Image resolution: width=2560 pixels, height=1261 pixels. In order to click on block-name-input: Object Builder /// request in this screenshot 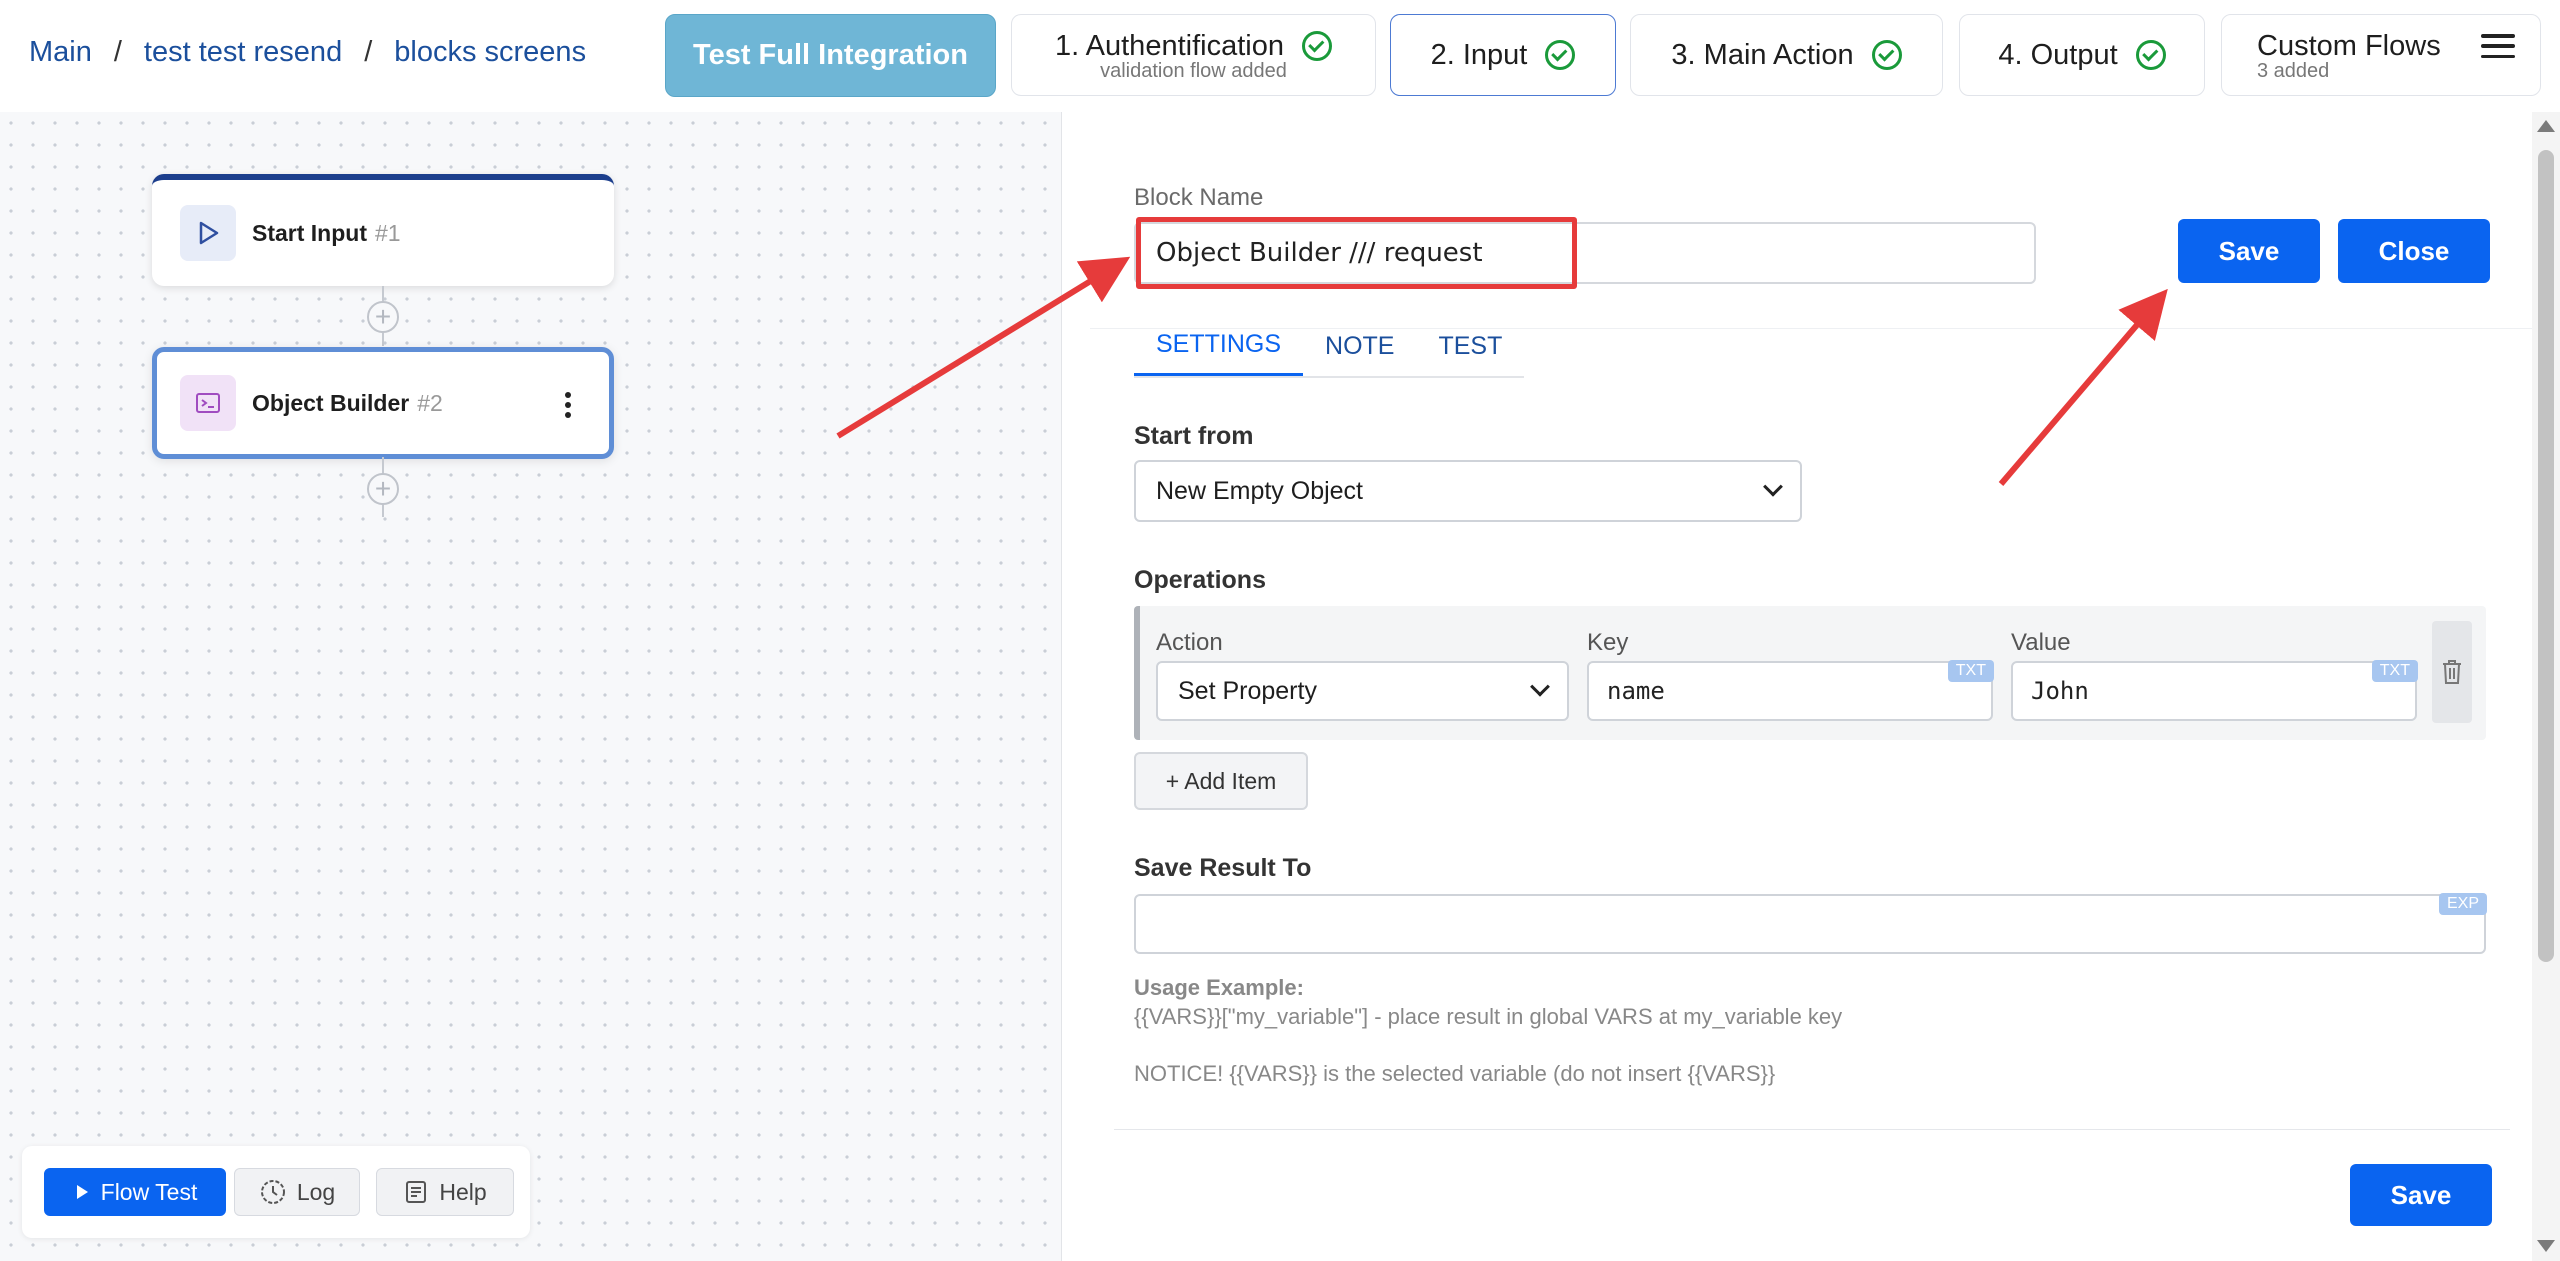, I will do `click(1585, 253)`.